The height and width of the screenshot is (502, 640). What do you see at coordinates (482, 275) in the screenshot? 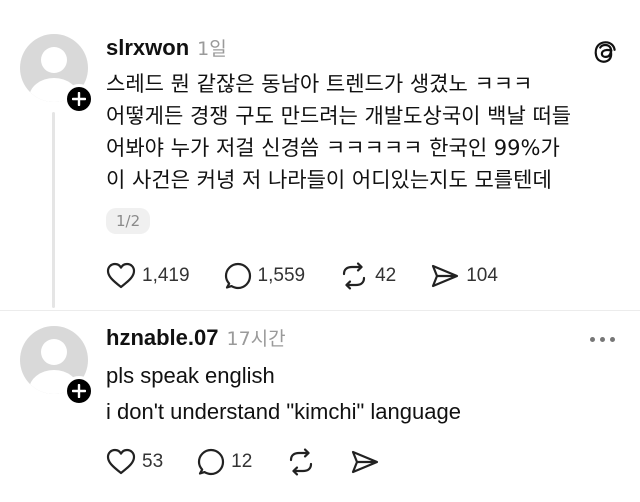
I see `share-count: 104` at bounding box center [482, 275].